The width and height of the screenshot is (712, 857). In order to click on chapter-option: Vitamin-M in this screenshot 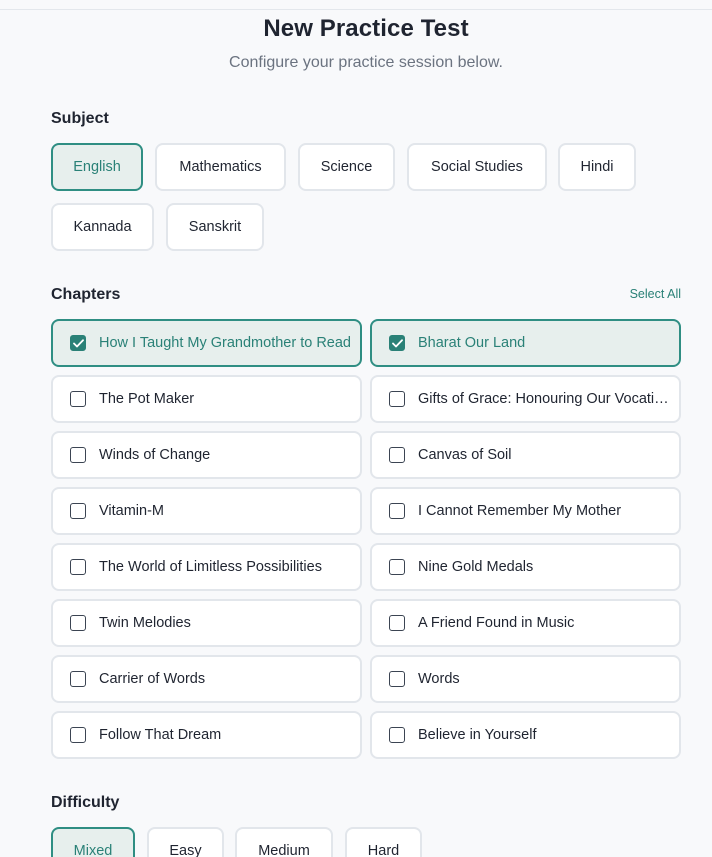, I will do `click(206, 511)`.